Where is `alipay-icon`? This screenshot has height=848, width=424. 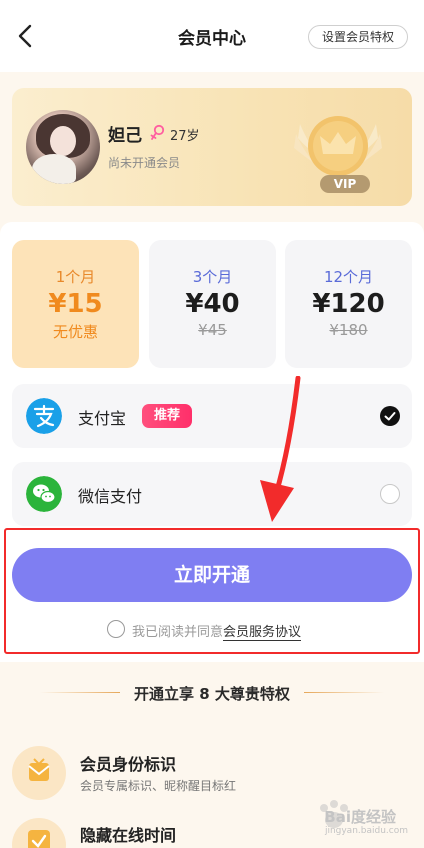 alipay-icon is located at coordinates (44, 416).